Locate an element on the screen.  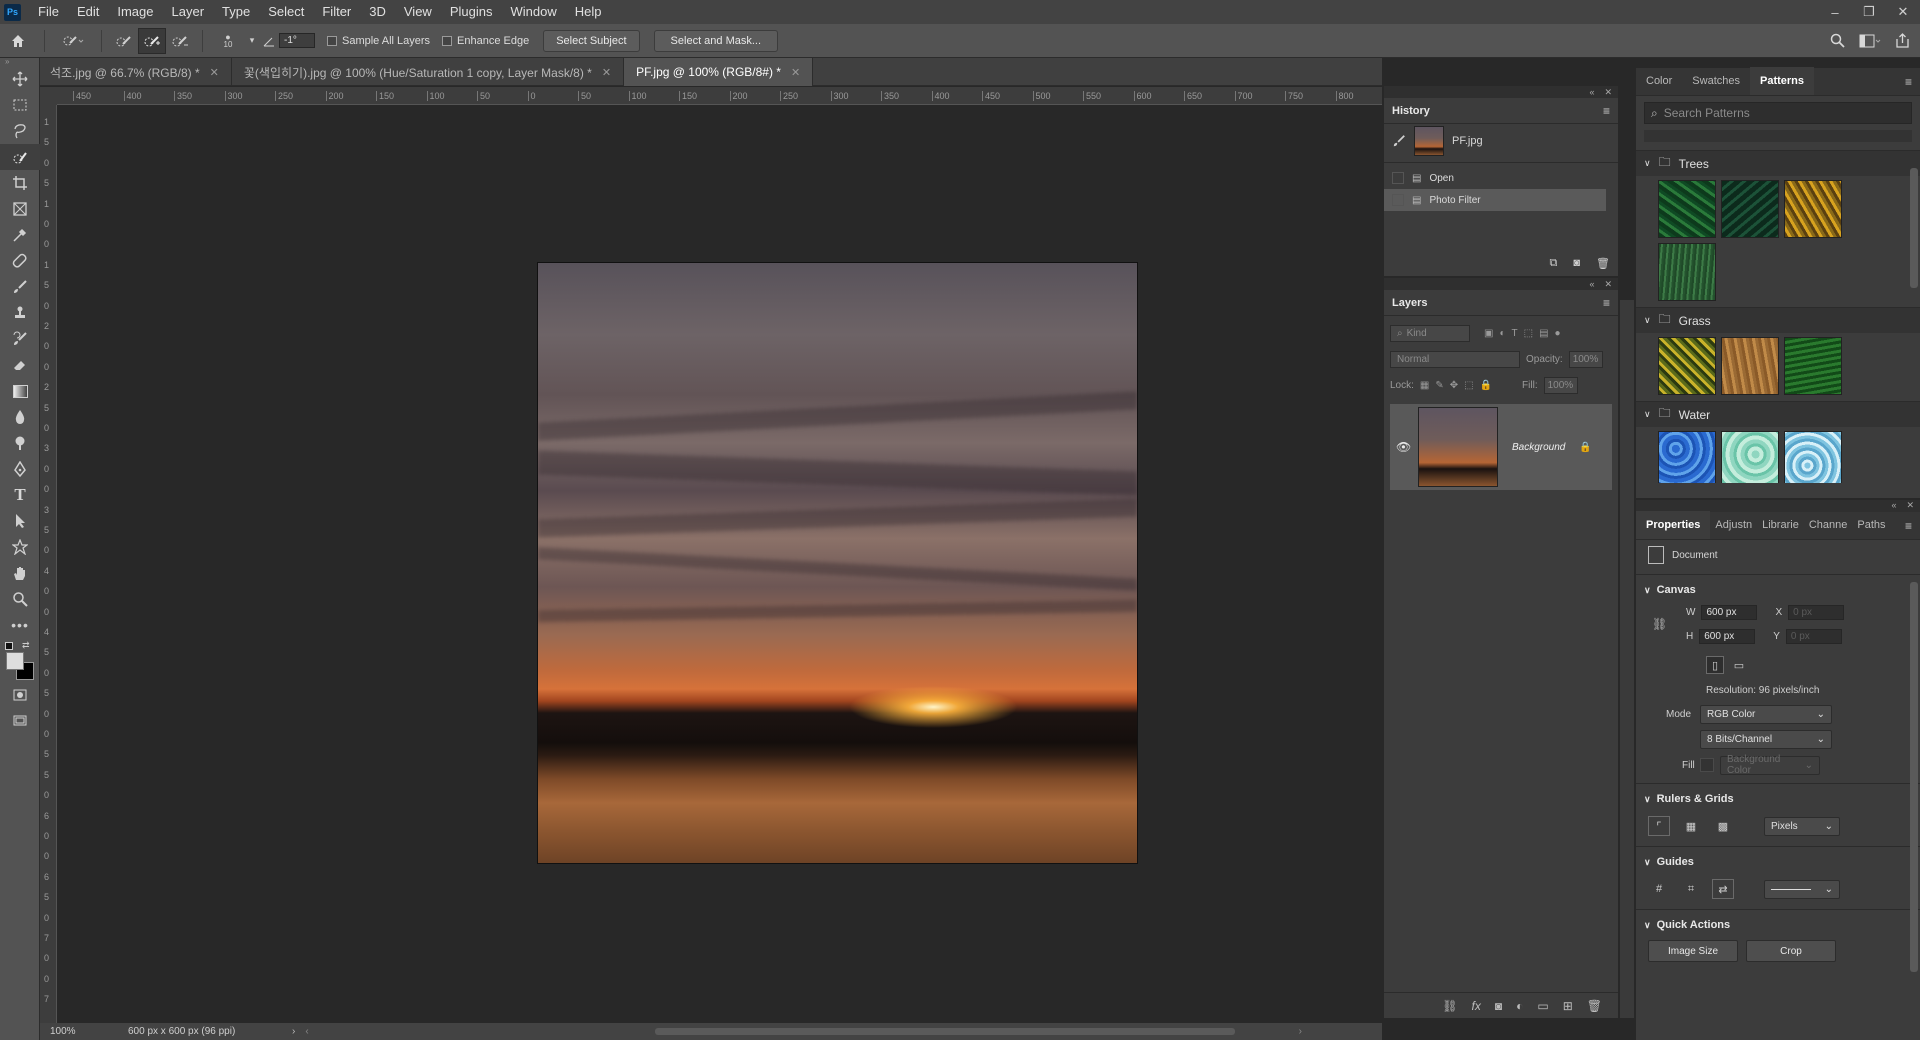
pattern-search-field: ⌕ Search Patterns is located at coordinates (1778, 113).